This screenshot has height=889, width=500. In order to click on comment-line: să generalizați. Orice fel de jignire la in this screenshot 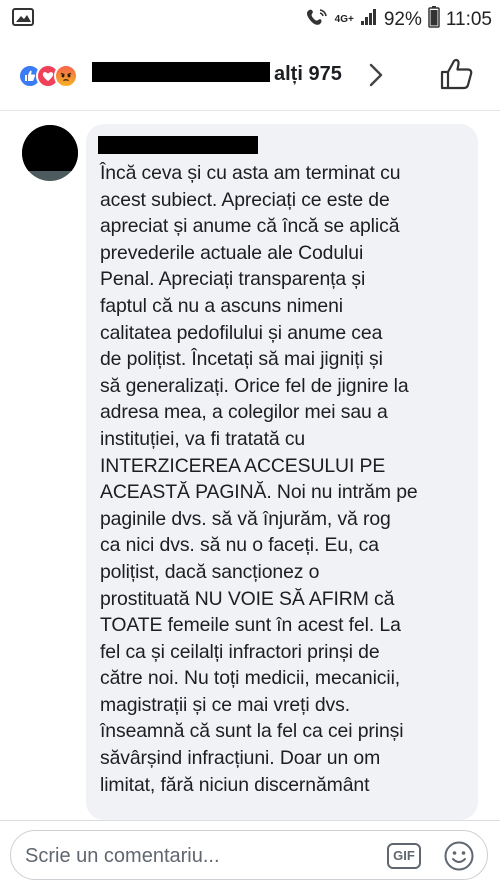, I will do `click(254, 385)`.